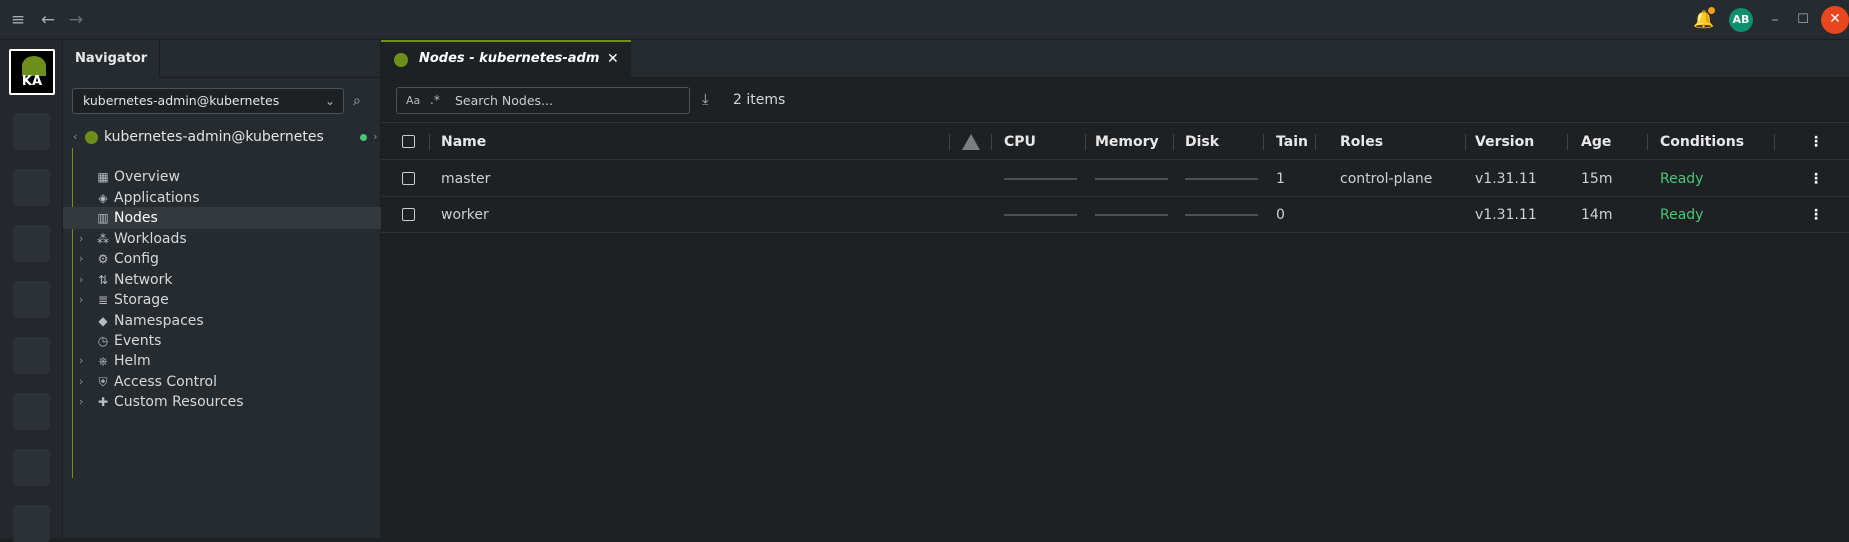 The height and width of the screenshot is (542, 1849). I want to click on close-icon: ✕, so click(613, 59).